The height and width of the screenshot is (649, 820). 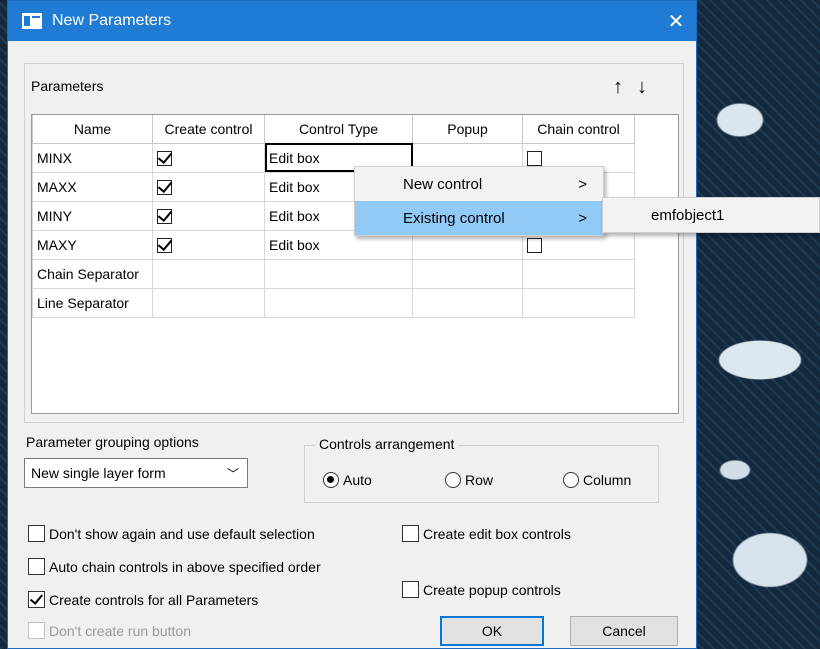 I want to click on submenu: emfobject1, so click(x=711, y=215).